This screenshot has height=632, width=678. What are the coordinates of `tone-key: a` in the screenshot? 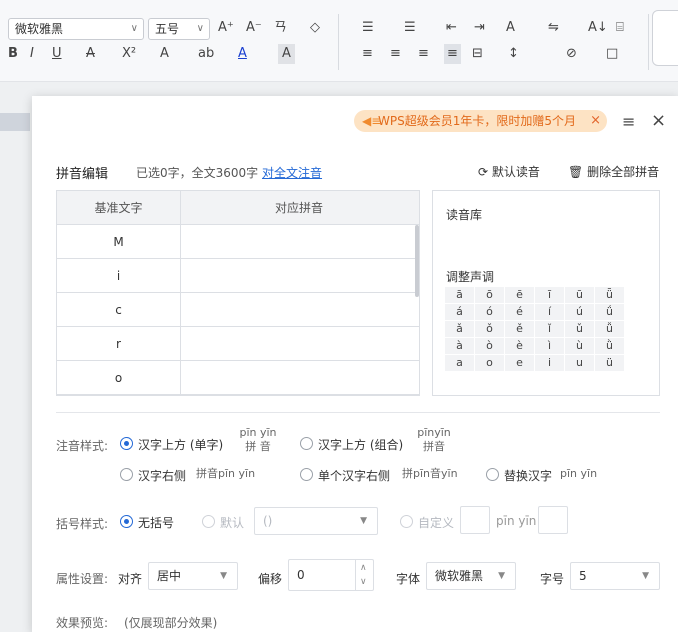 It's located at (459, 363).